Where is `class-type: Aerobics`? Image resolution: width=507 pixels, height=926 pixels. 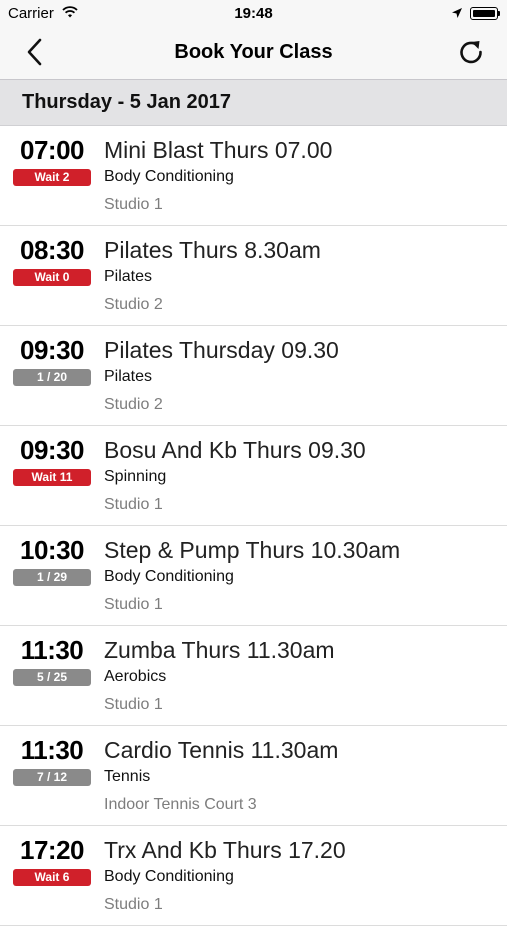 class-type: Aerobics is located at coordinates (135, 676).